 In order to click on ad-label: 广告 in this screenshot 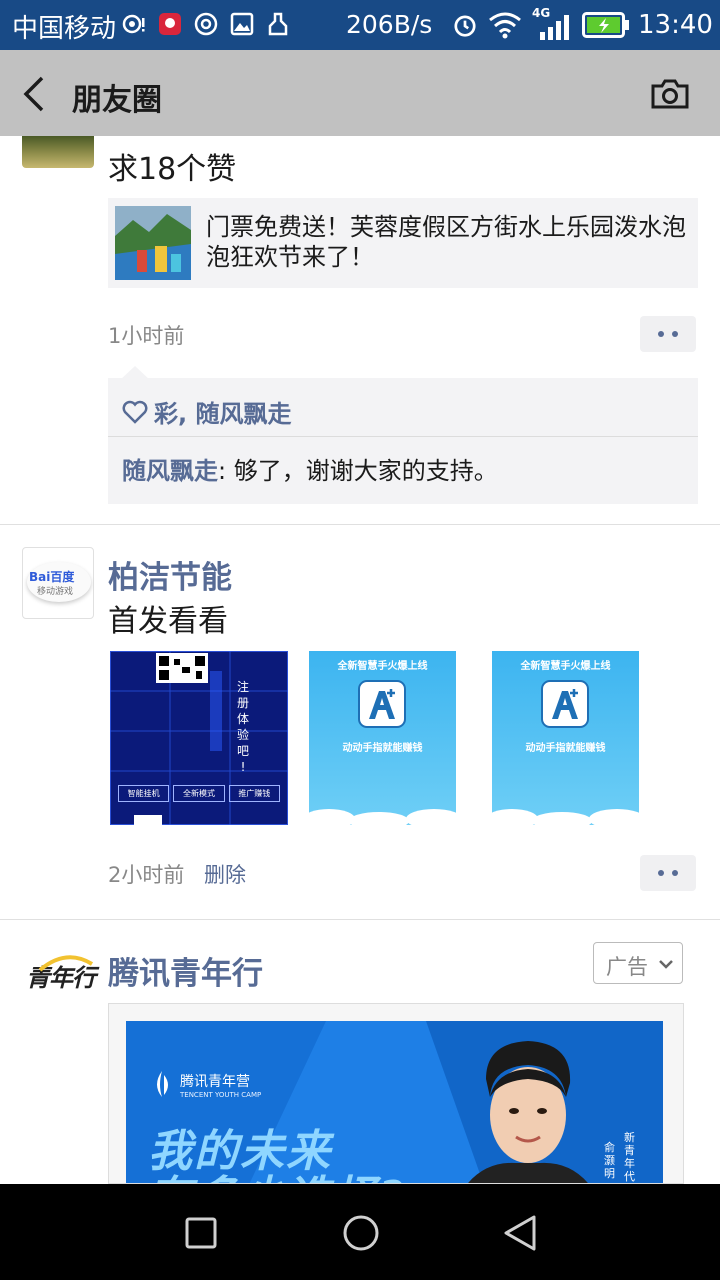, I will do `click(627, 967)`.